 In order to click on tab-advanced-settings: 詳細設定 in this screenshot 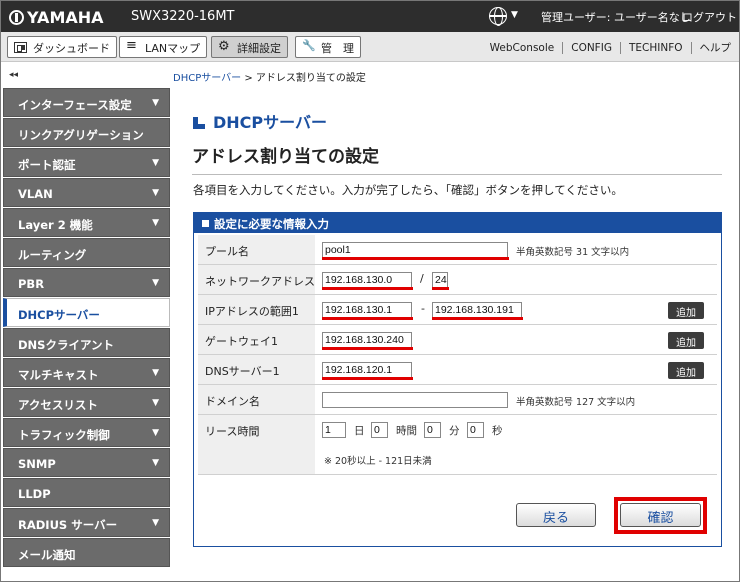, I will do `click(249, 47)`.